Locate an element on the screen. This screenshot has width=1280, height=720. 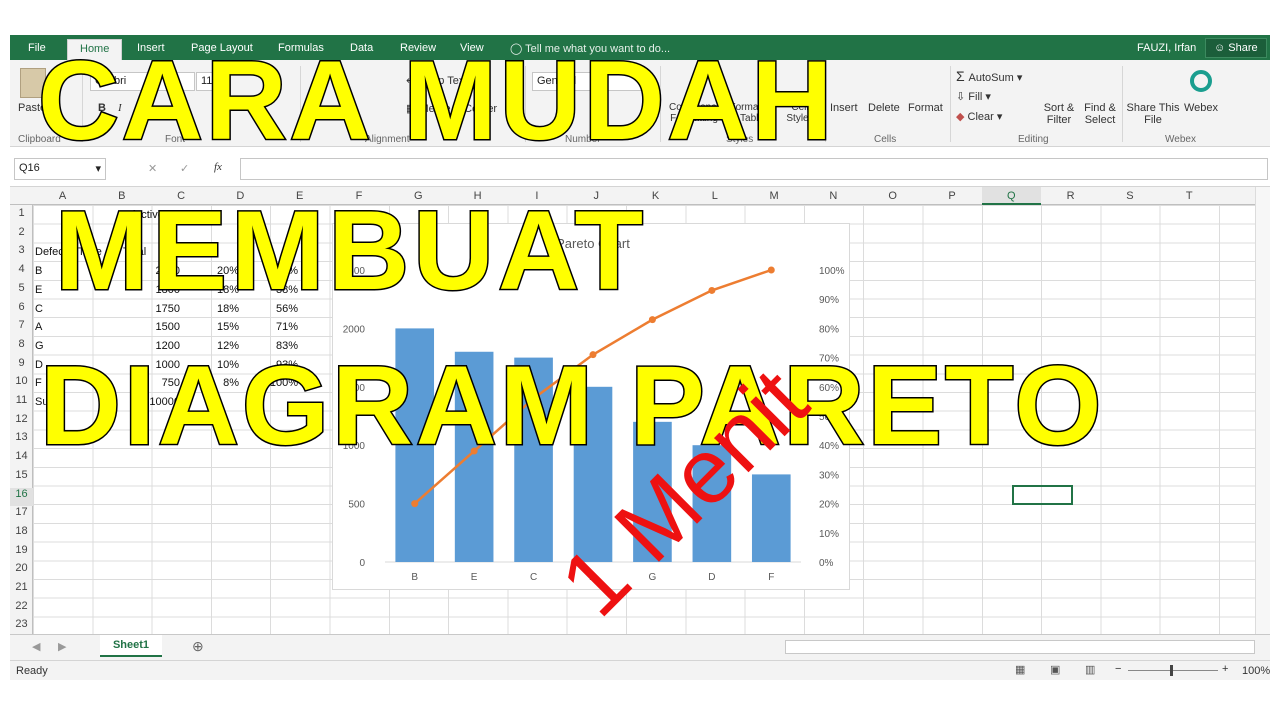
row-header-22: 22 is located at coordinates (21, 609).